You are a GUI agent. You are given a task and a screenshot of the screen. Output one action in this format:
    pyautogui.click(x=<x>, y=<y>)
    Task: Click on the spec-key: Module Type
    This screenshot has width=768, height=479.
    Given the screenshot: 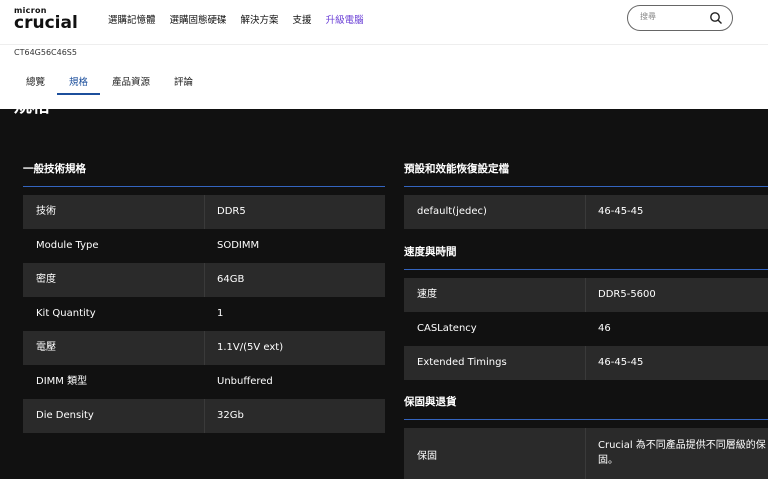 What is the action you would take?
    pyautogui.click(x=67, y=245)
    